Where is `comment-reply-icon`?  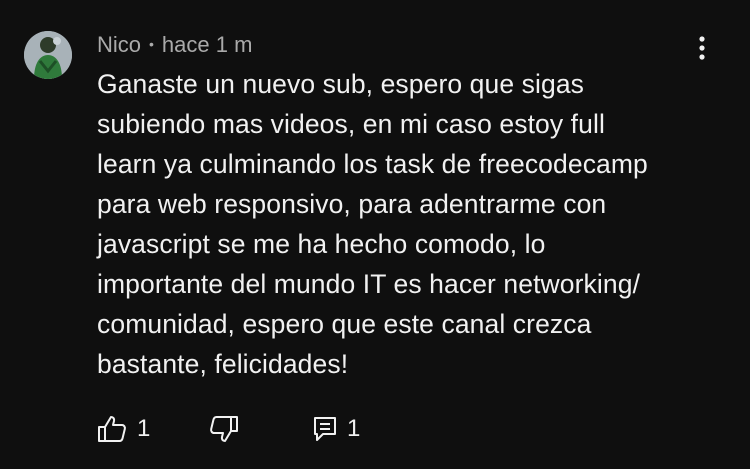 comment-reply-icon is located at coordinates (325, 429).